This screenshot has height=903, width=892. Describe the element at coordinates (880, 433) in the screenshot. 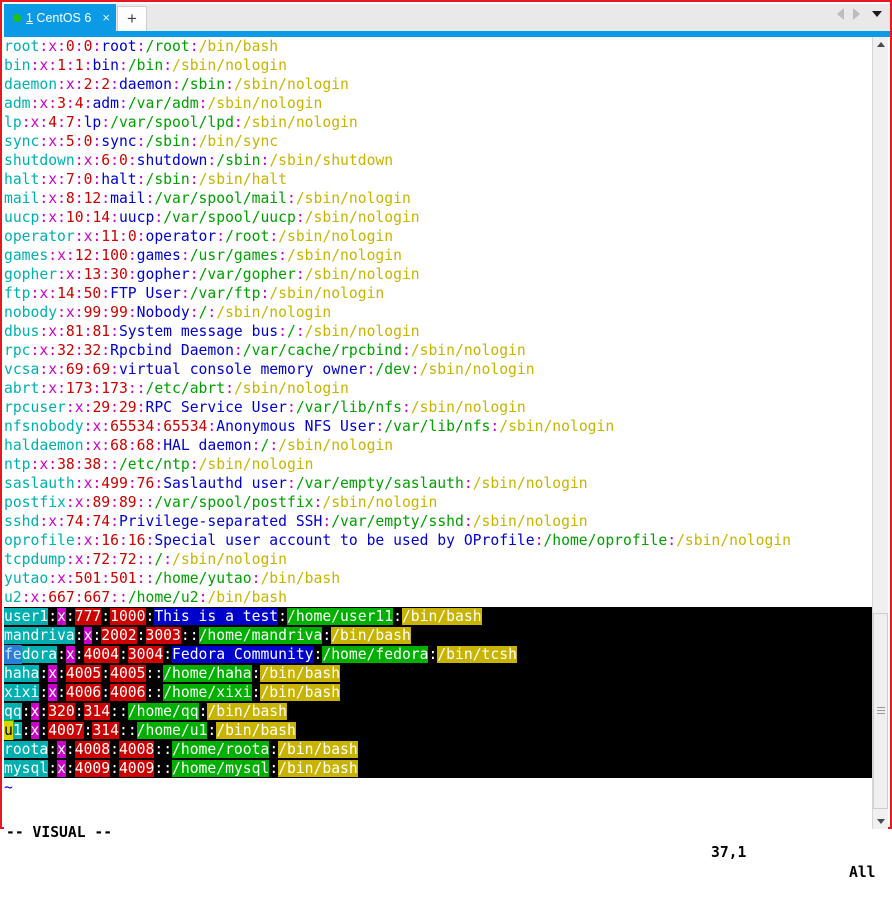

I see `vertical-scrollbar` at that location.